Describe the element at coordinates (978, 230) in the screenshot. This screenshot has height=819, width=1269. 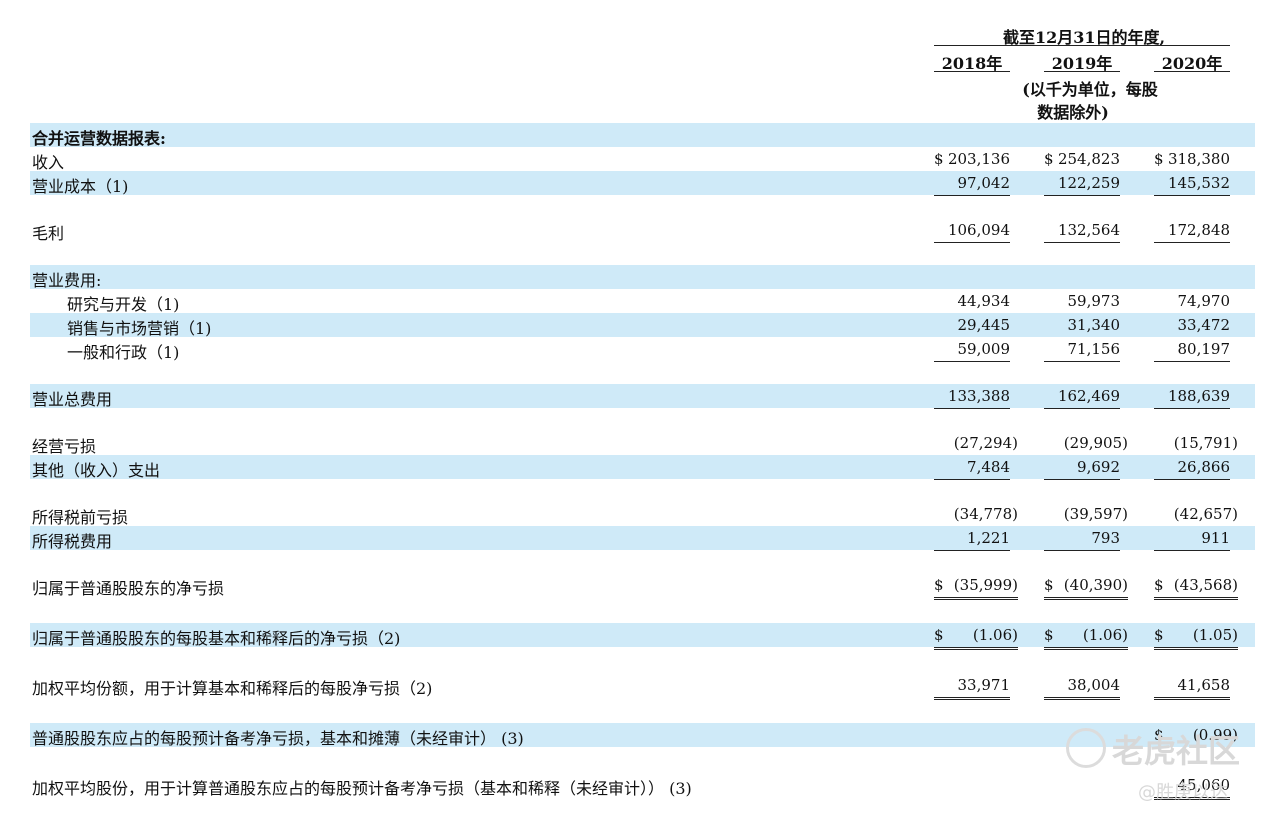
I see `cell-value: 106,094` at that location.